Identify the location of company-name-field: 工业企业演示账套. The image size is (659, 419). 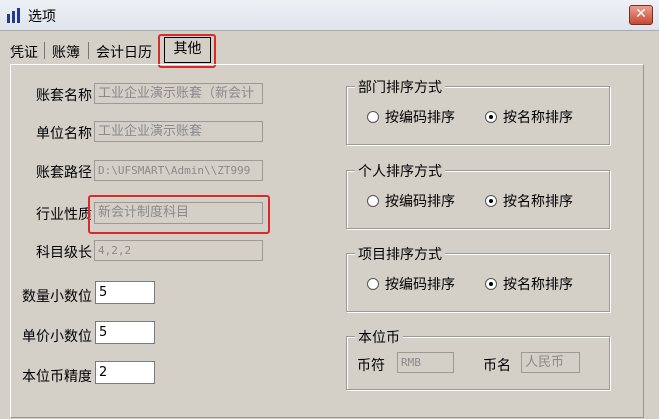
(178, 131).